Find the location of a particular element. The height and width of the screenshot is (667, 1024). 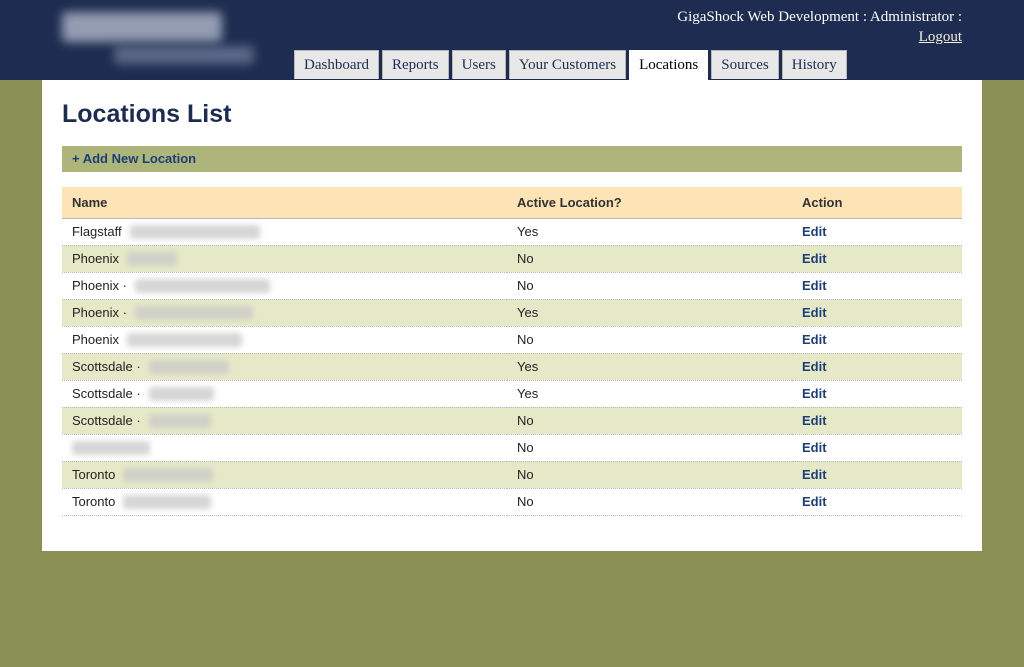

tab-reports: Reports is located at coordinates (415, 64).